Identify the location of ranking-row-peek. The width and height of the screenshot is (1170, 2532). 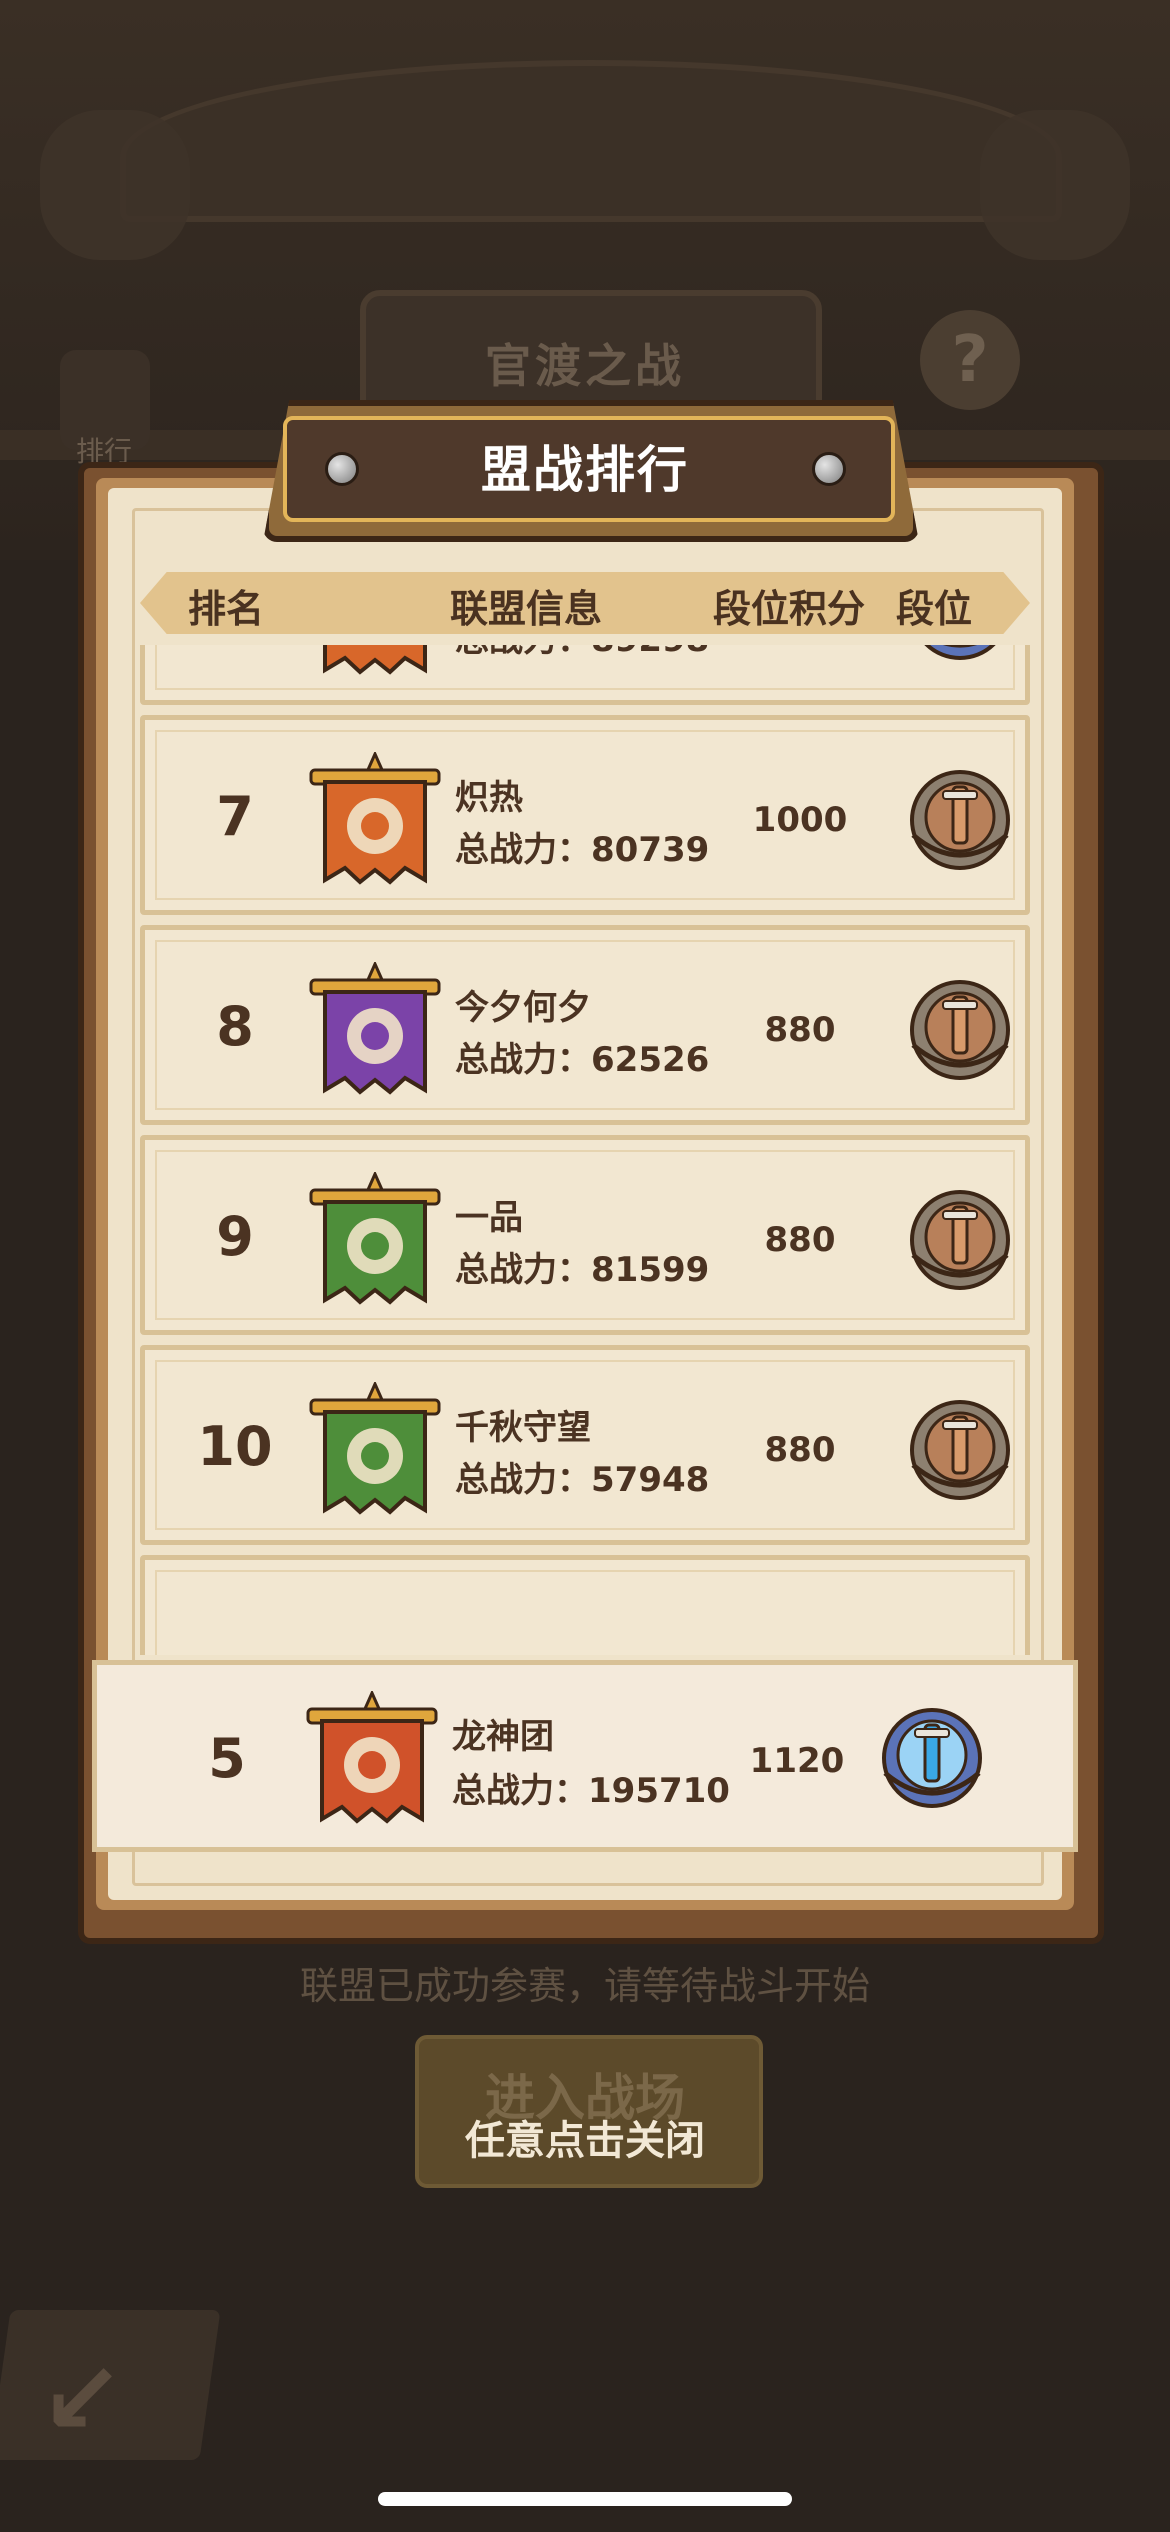
(585, 1605).